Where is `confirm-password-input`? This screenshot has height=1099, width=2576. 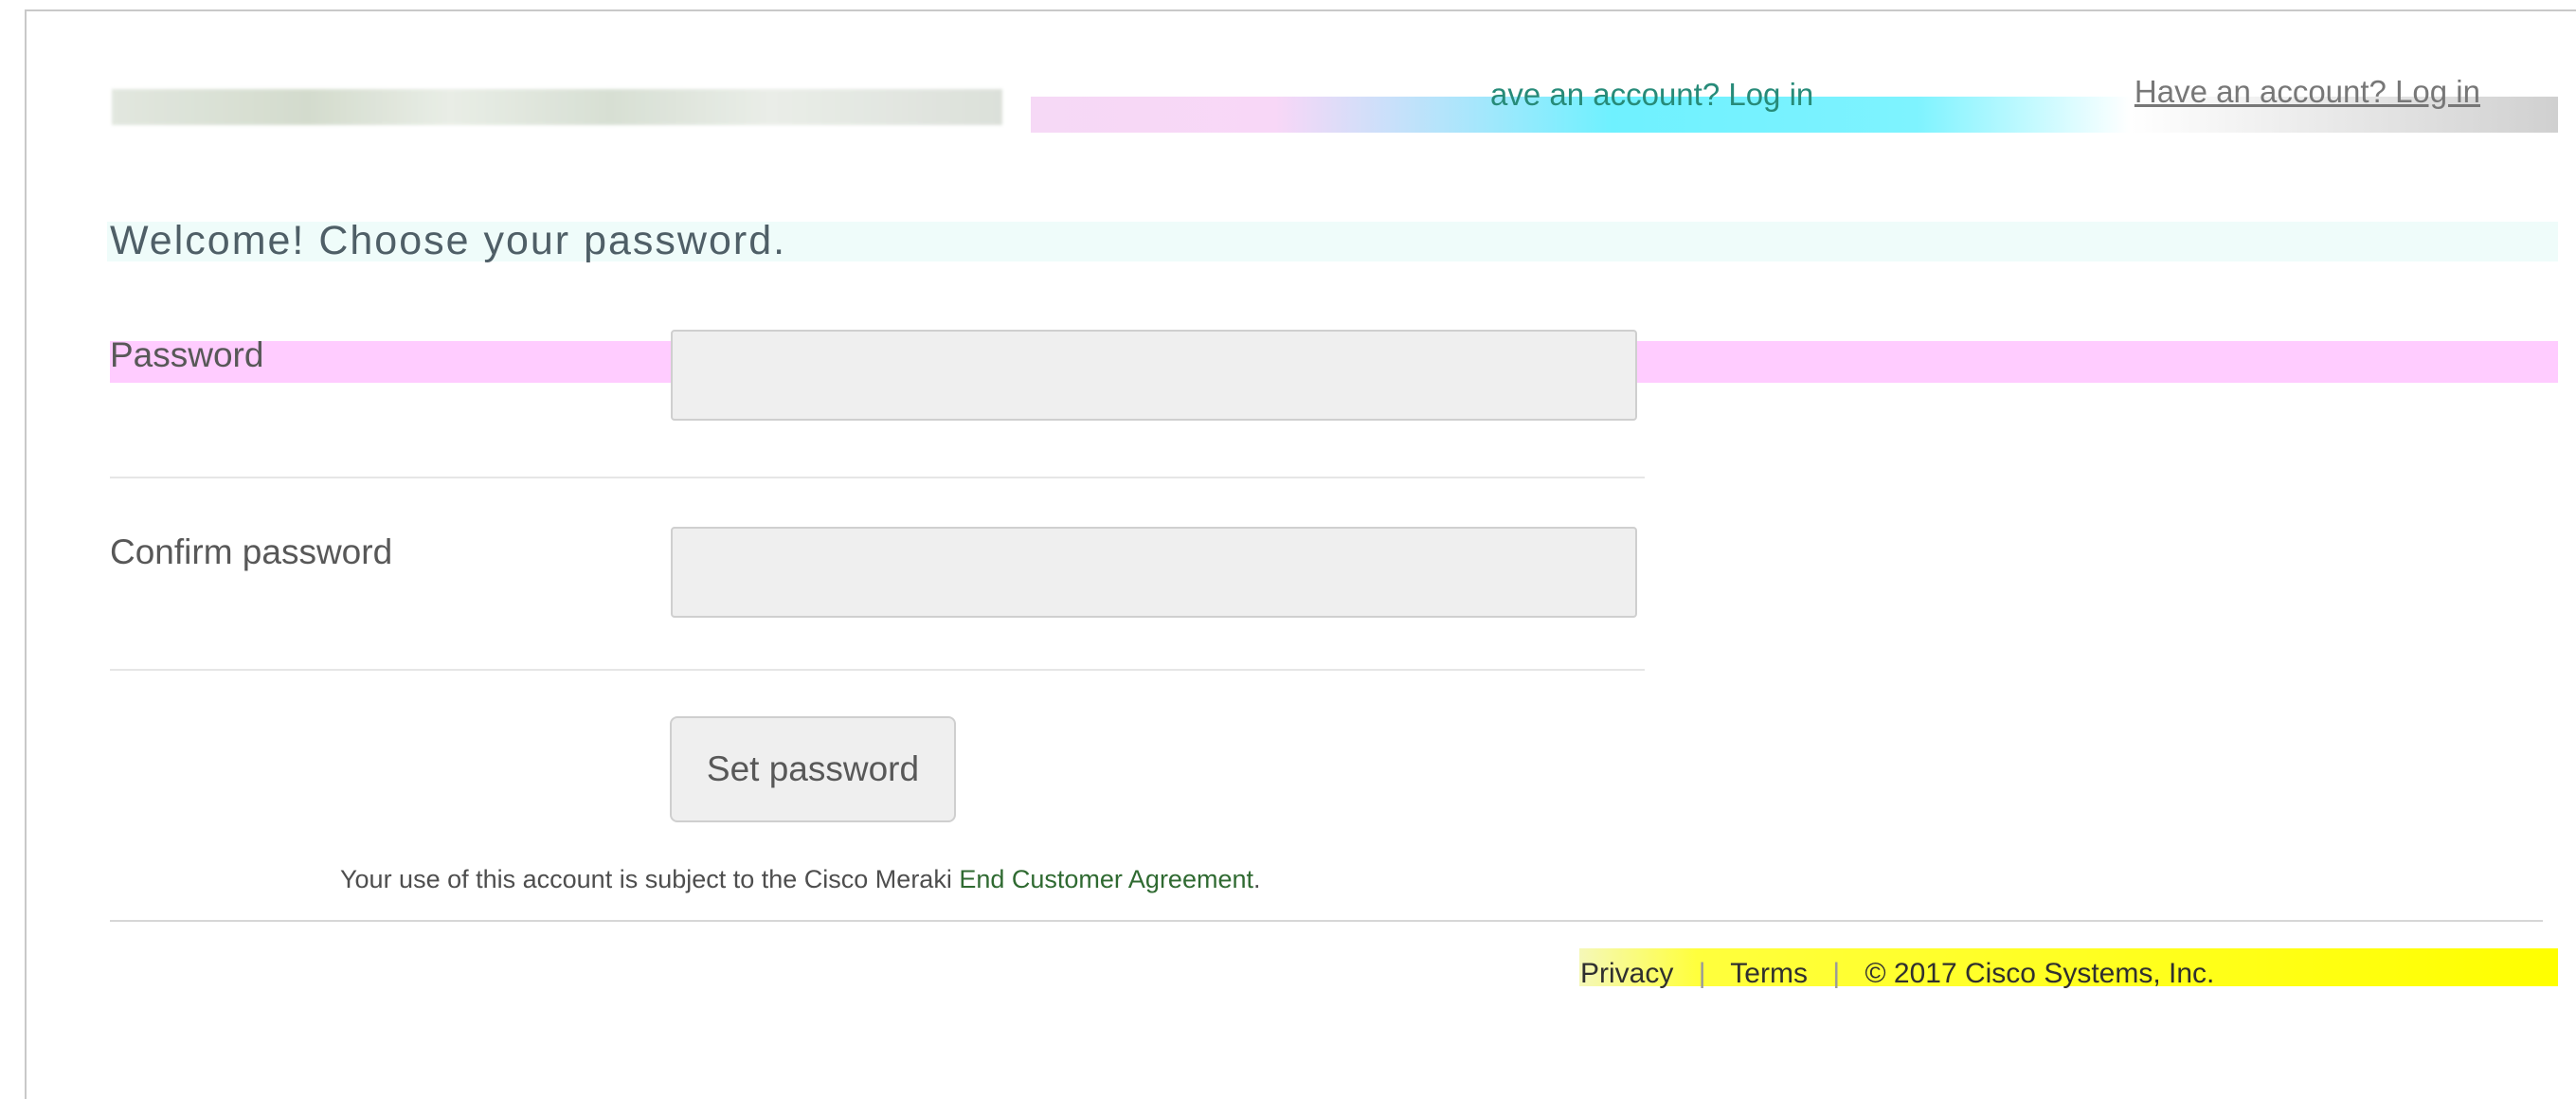 confirm-password-input is located at coordinates (1154, 573).